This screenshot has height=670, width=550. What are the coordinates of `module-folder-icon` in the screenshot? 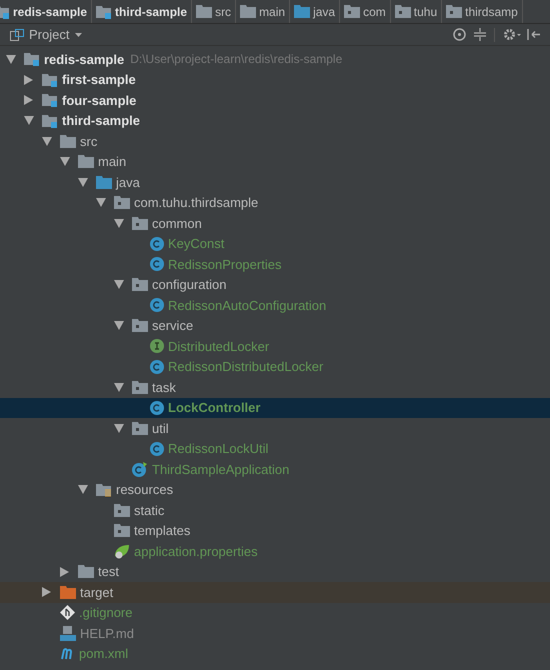 It's located at (104, 11).